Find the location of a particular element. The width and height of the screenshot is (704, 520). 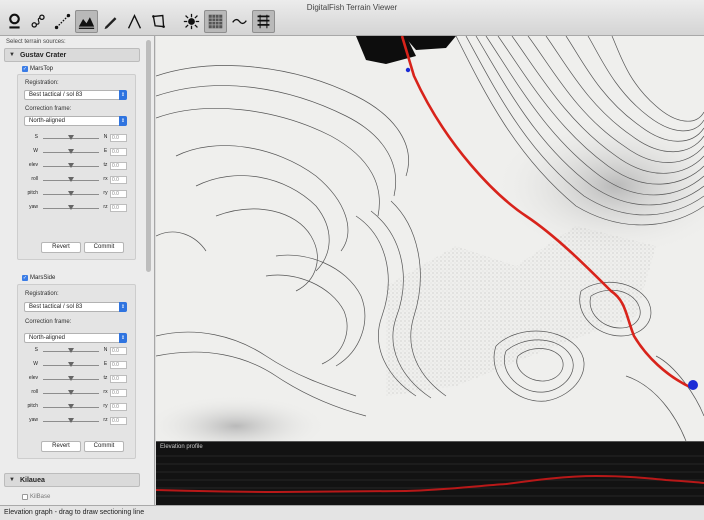

pin-icon is located at coordinates (14, 21).